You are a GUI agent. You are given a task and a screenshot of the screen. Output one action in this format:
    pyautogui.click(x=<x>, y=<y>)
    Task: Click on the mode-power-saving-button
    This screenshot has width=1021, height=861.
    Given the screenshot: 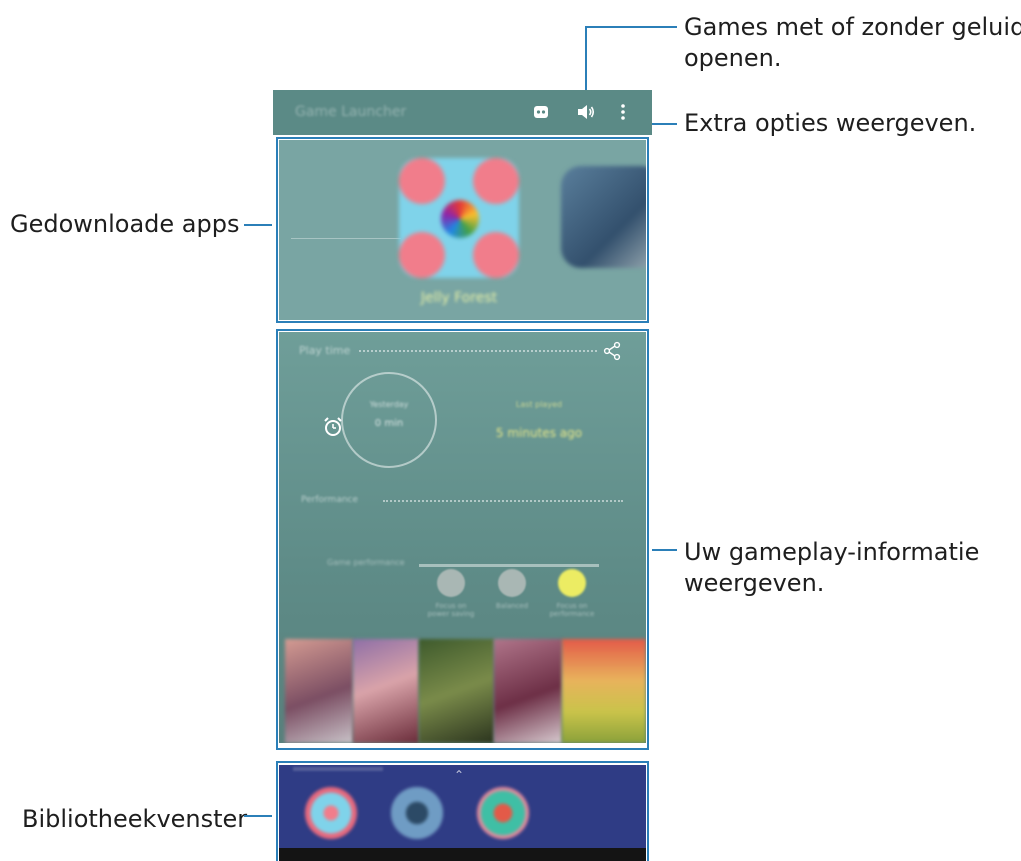 What is the action you would take?
    pyautogui.click(x=451, y=583)
    